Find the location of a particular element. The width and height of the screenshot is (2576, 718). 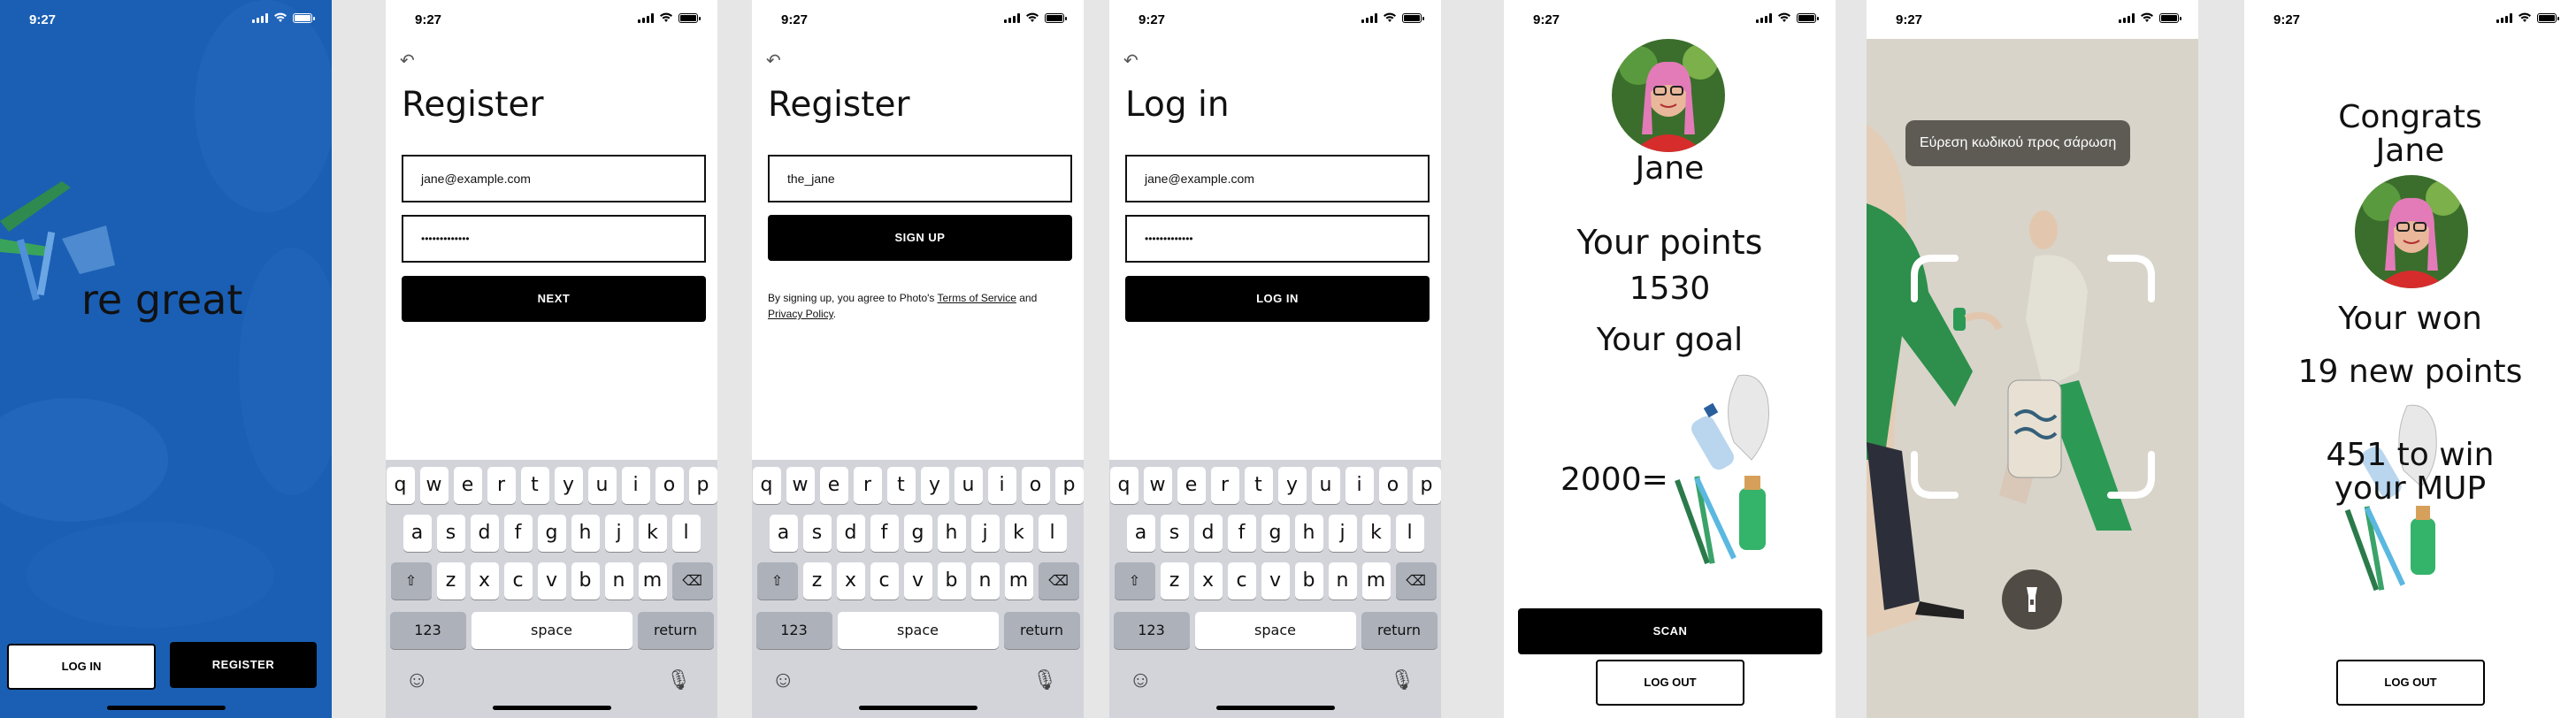

register-button: REGISTER is located at coordinates (243, 665).